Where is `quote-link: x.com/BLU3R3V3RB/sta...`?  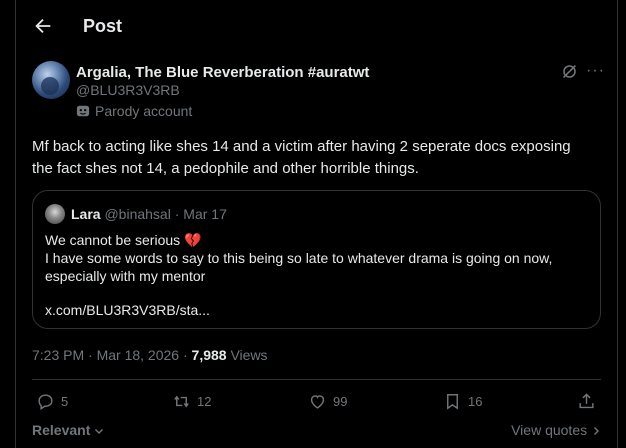
quote-link: x.com/BLU3R3V3RB/sta... is located at coordinates (127, 310).